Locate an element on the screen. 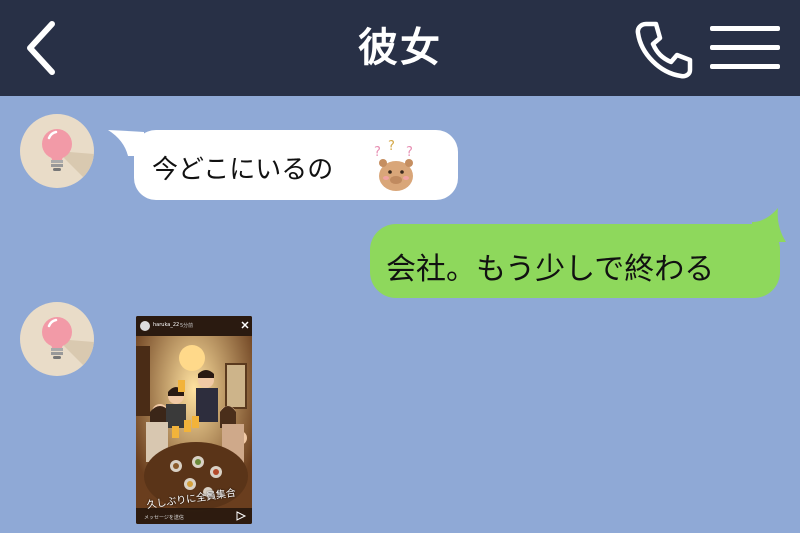  message-bubble-sent: 会社。もう少しで終わる is located at coordinates (578, 253).